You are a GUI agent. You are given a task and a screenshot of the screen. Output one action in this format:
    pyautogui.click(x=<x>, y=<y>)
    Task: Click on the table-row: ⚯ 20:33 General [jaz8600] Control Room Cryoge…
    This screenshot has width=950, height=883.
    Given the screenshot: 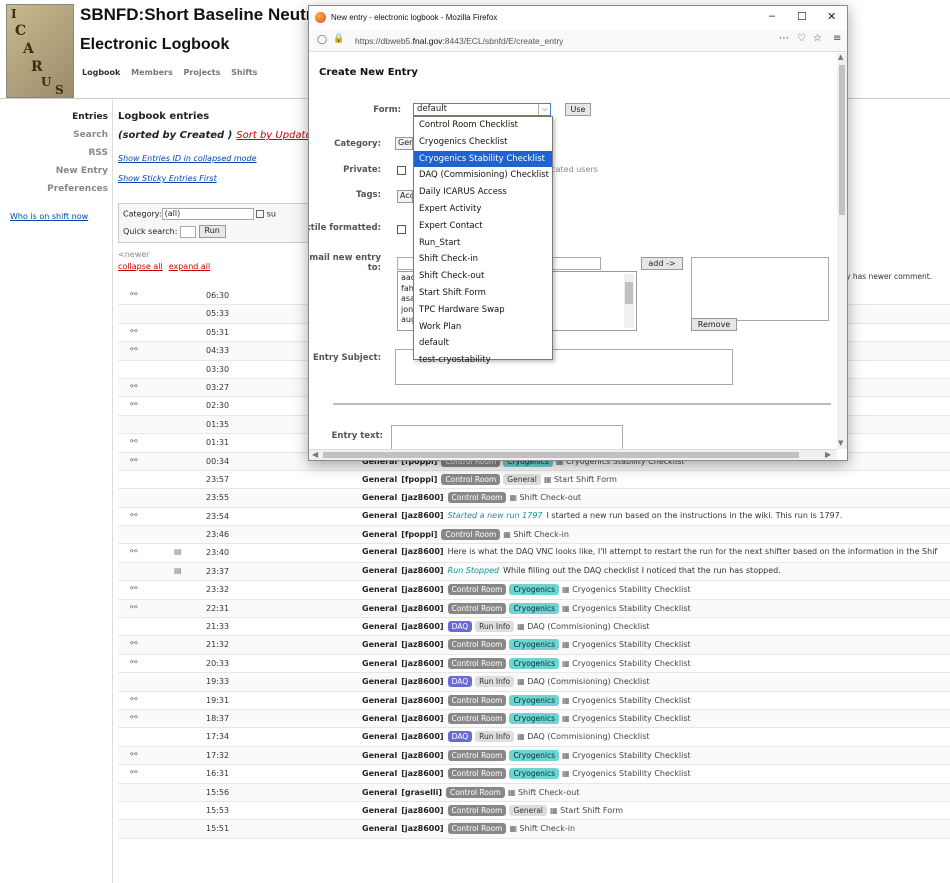 What is the action you would take?
    pyautogui.click(x=534, y=664)
    